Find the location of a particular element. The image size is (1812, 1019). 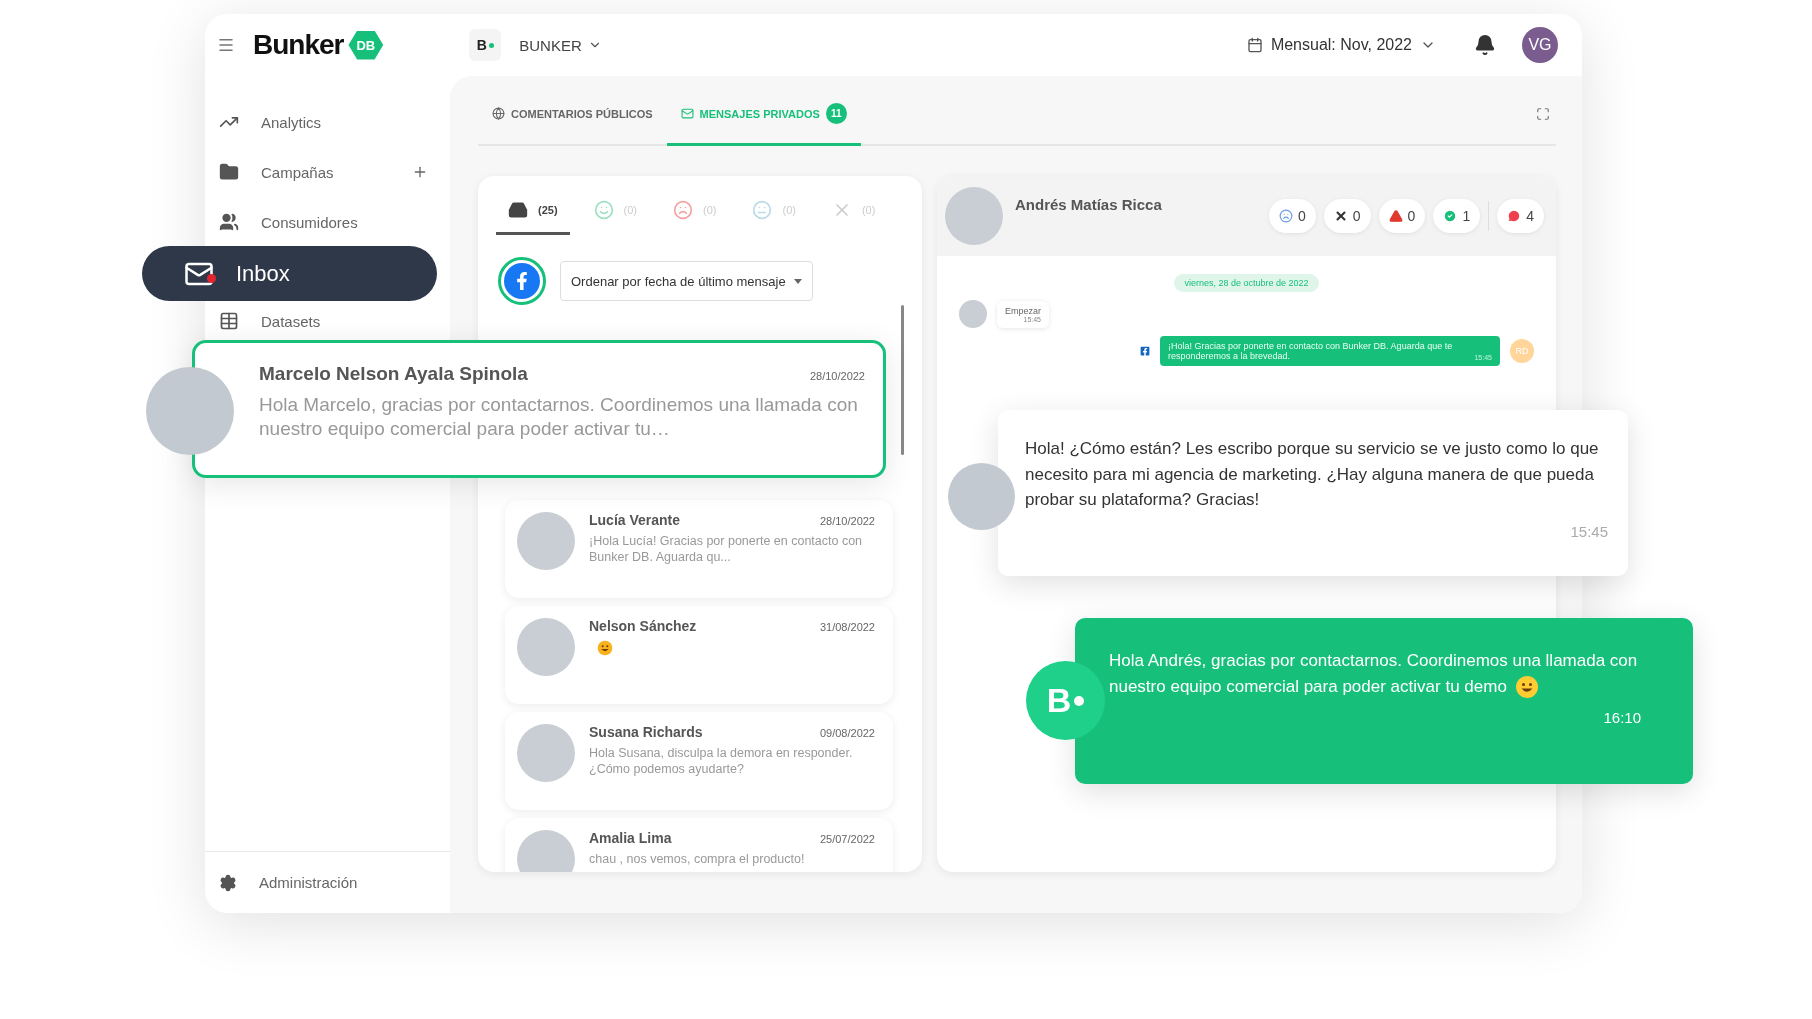

user-avatar: VG is located at coordinates (1540, 45).